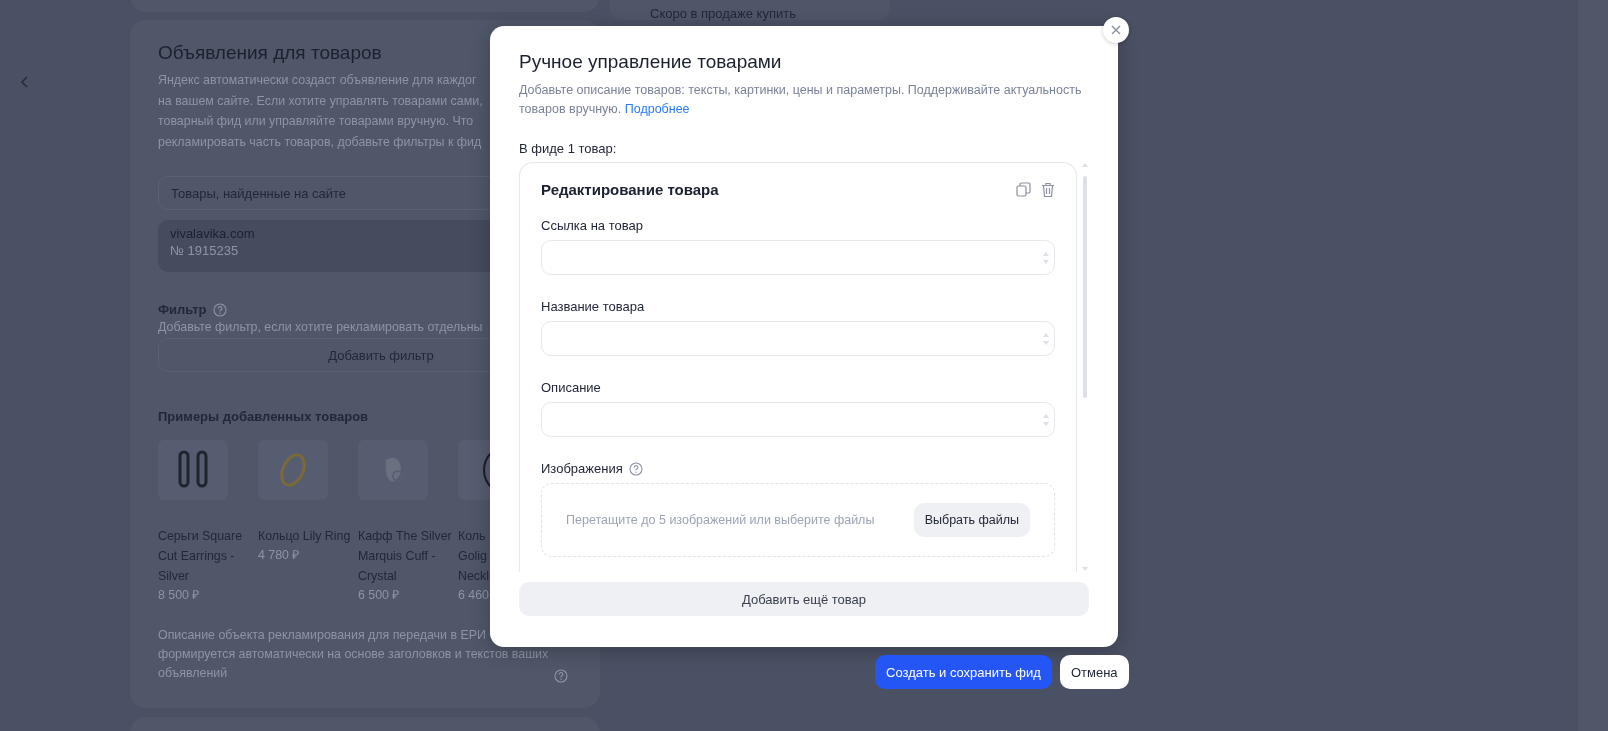 This screenshot has height=731, width=1608. What do you see at coordinates (379, 595) in the screenshot?
I see `product-price: 6 500 ₽` at bounding box center [379, 595].